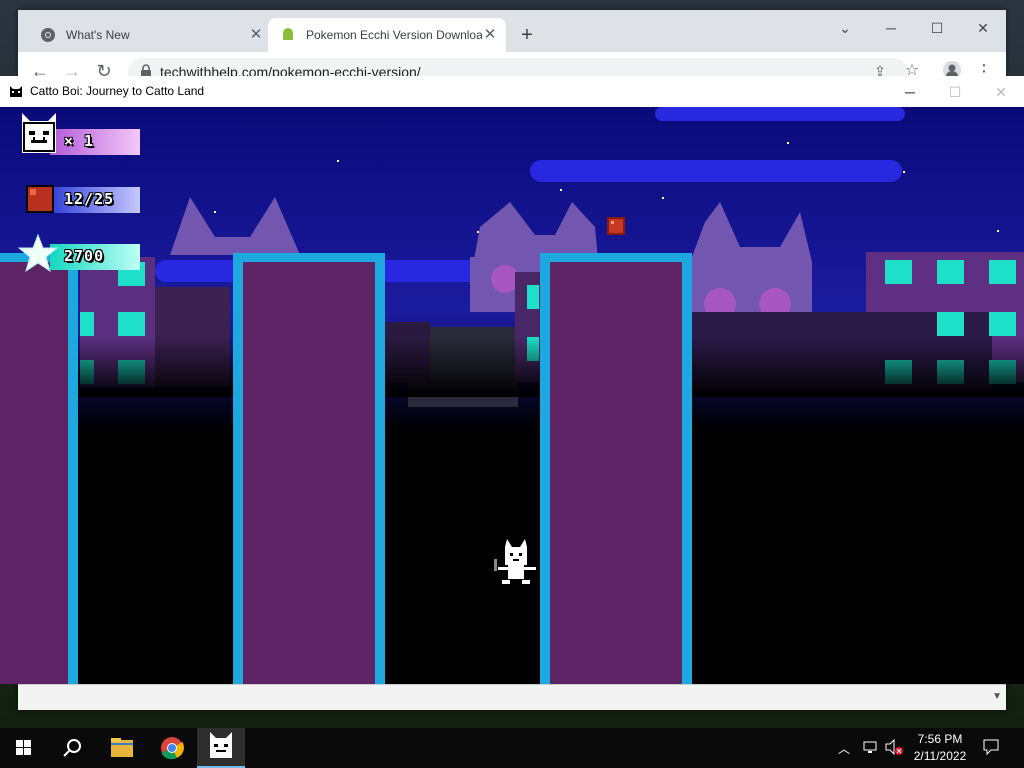  I want to click on game-title-bar: Catto Boi: Journey to Catto Land ─ ☐ ✕, so click(512, 91).